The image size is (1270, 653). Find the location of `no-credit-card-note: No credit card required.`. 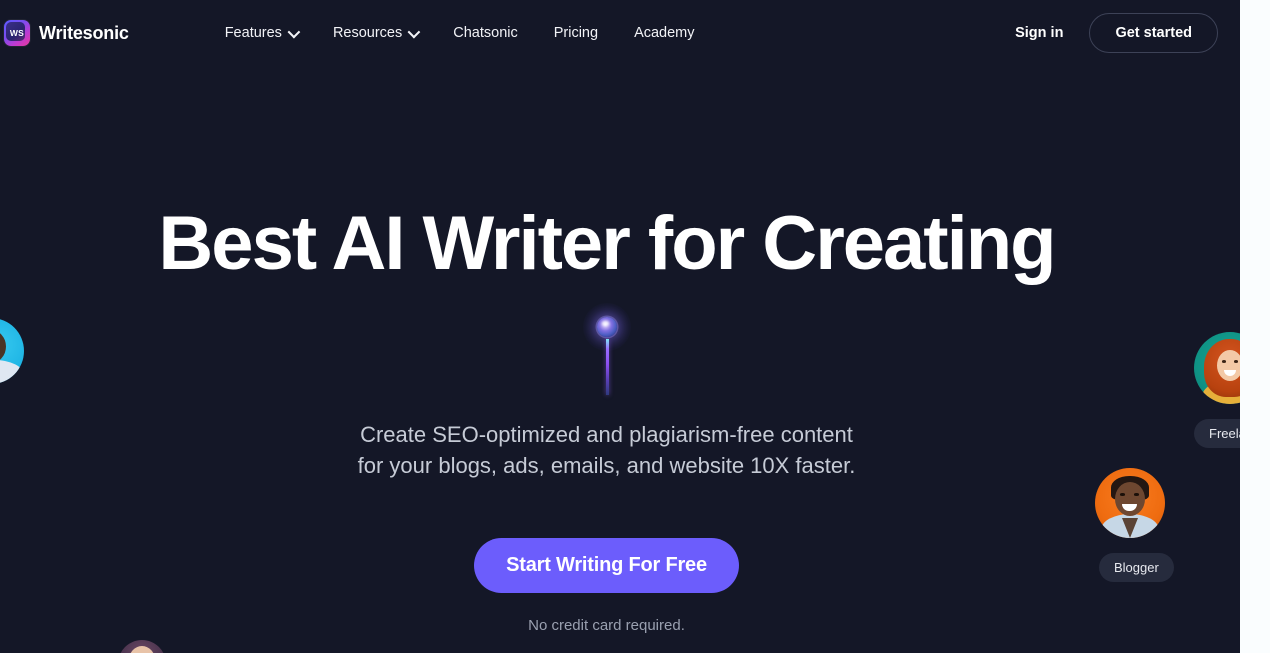

no-credit-card-note: No credit card required. is located at coordinates (606, 625).